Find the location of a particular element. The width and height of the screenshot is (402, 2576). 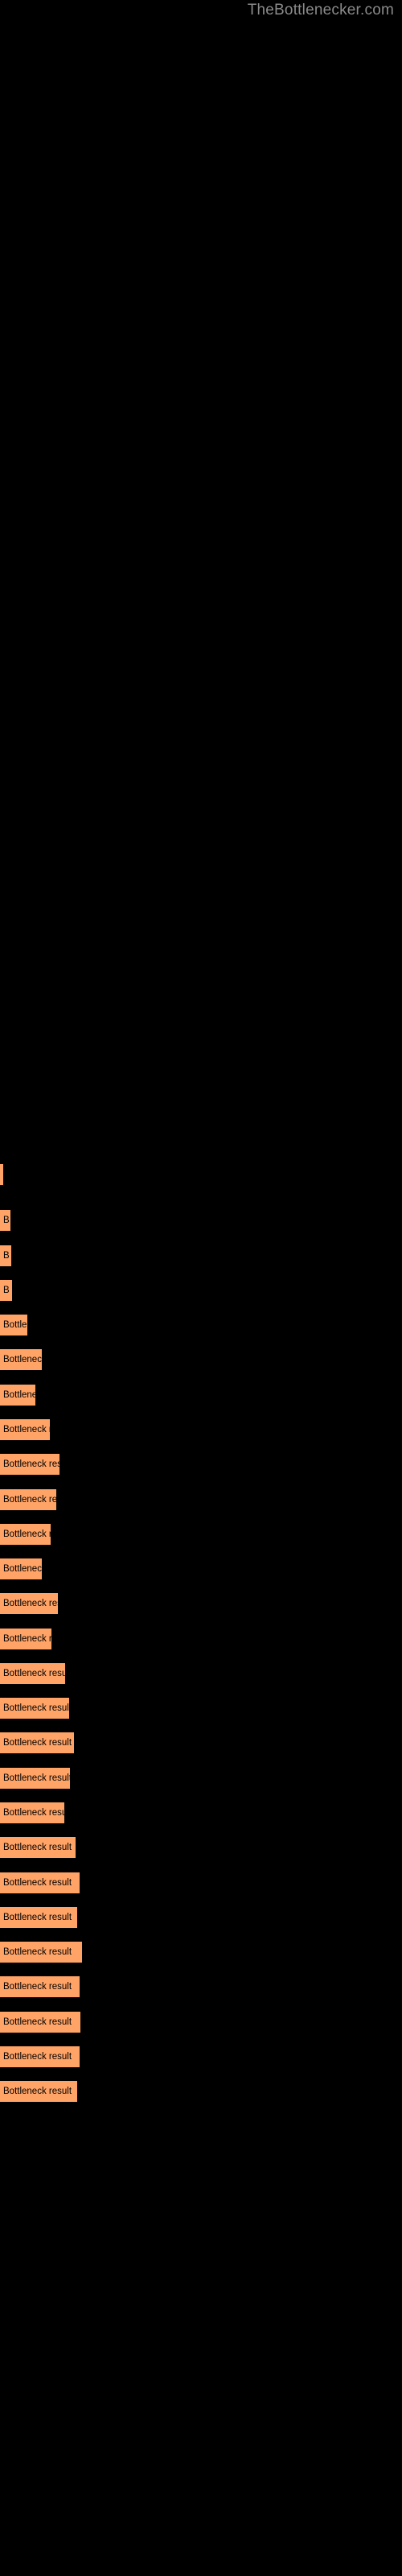

bar-label: Bottleneck resul is located at coordinates (31, 1464).